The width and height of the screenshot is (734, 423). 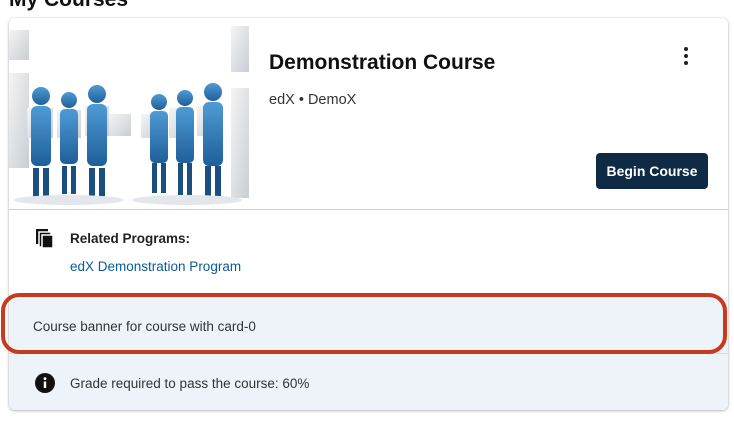 What do you see at coordinates (130, 238) in the screenshot?
I see `related-programs-label: Related Programs:` at bounding box center [130, 238].